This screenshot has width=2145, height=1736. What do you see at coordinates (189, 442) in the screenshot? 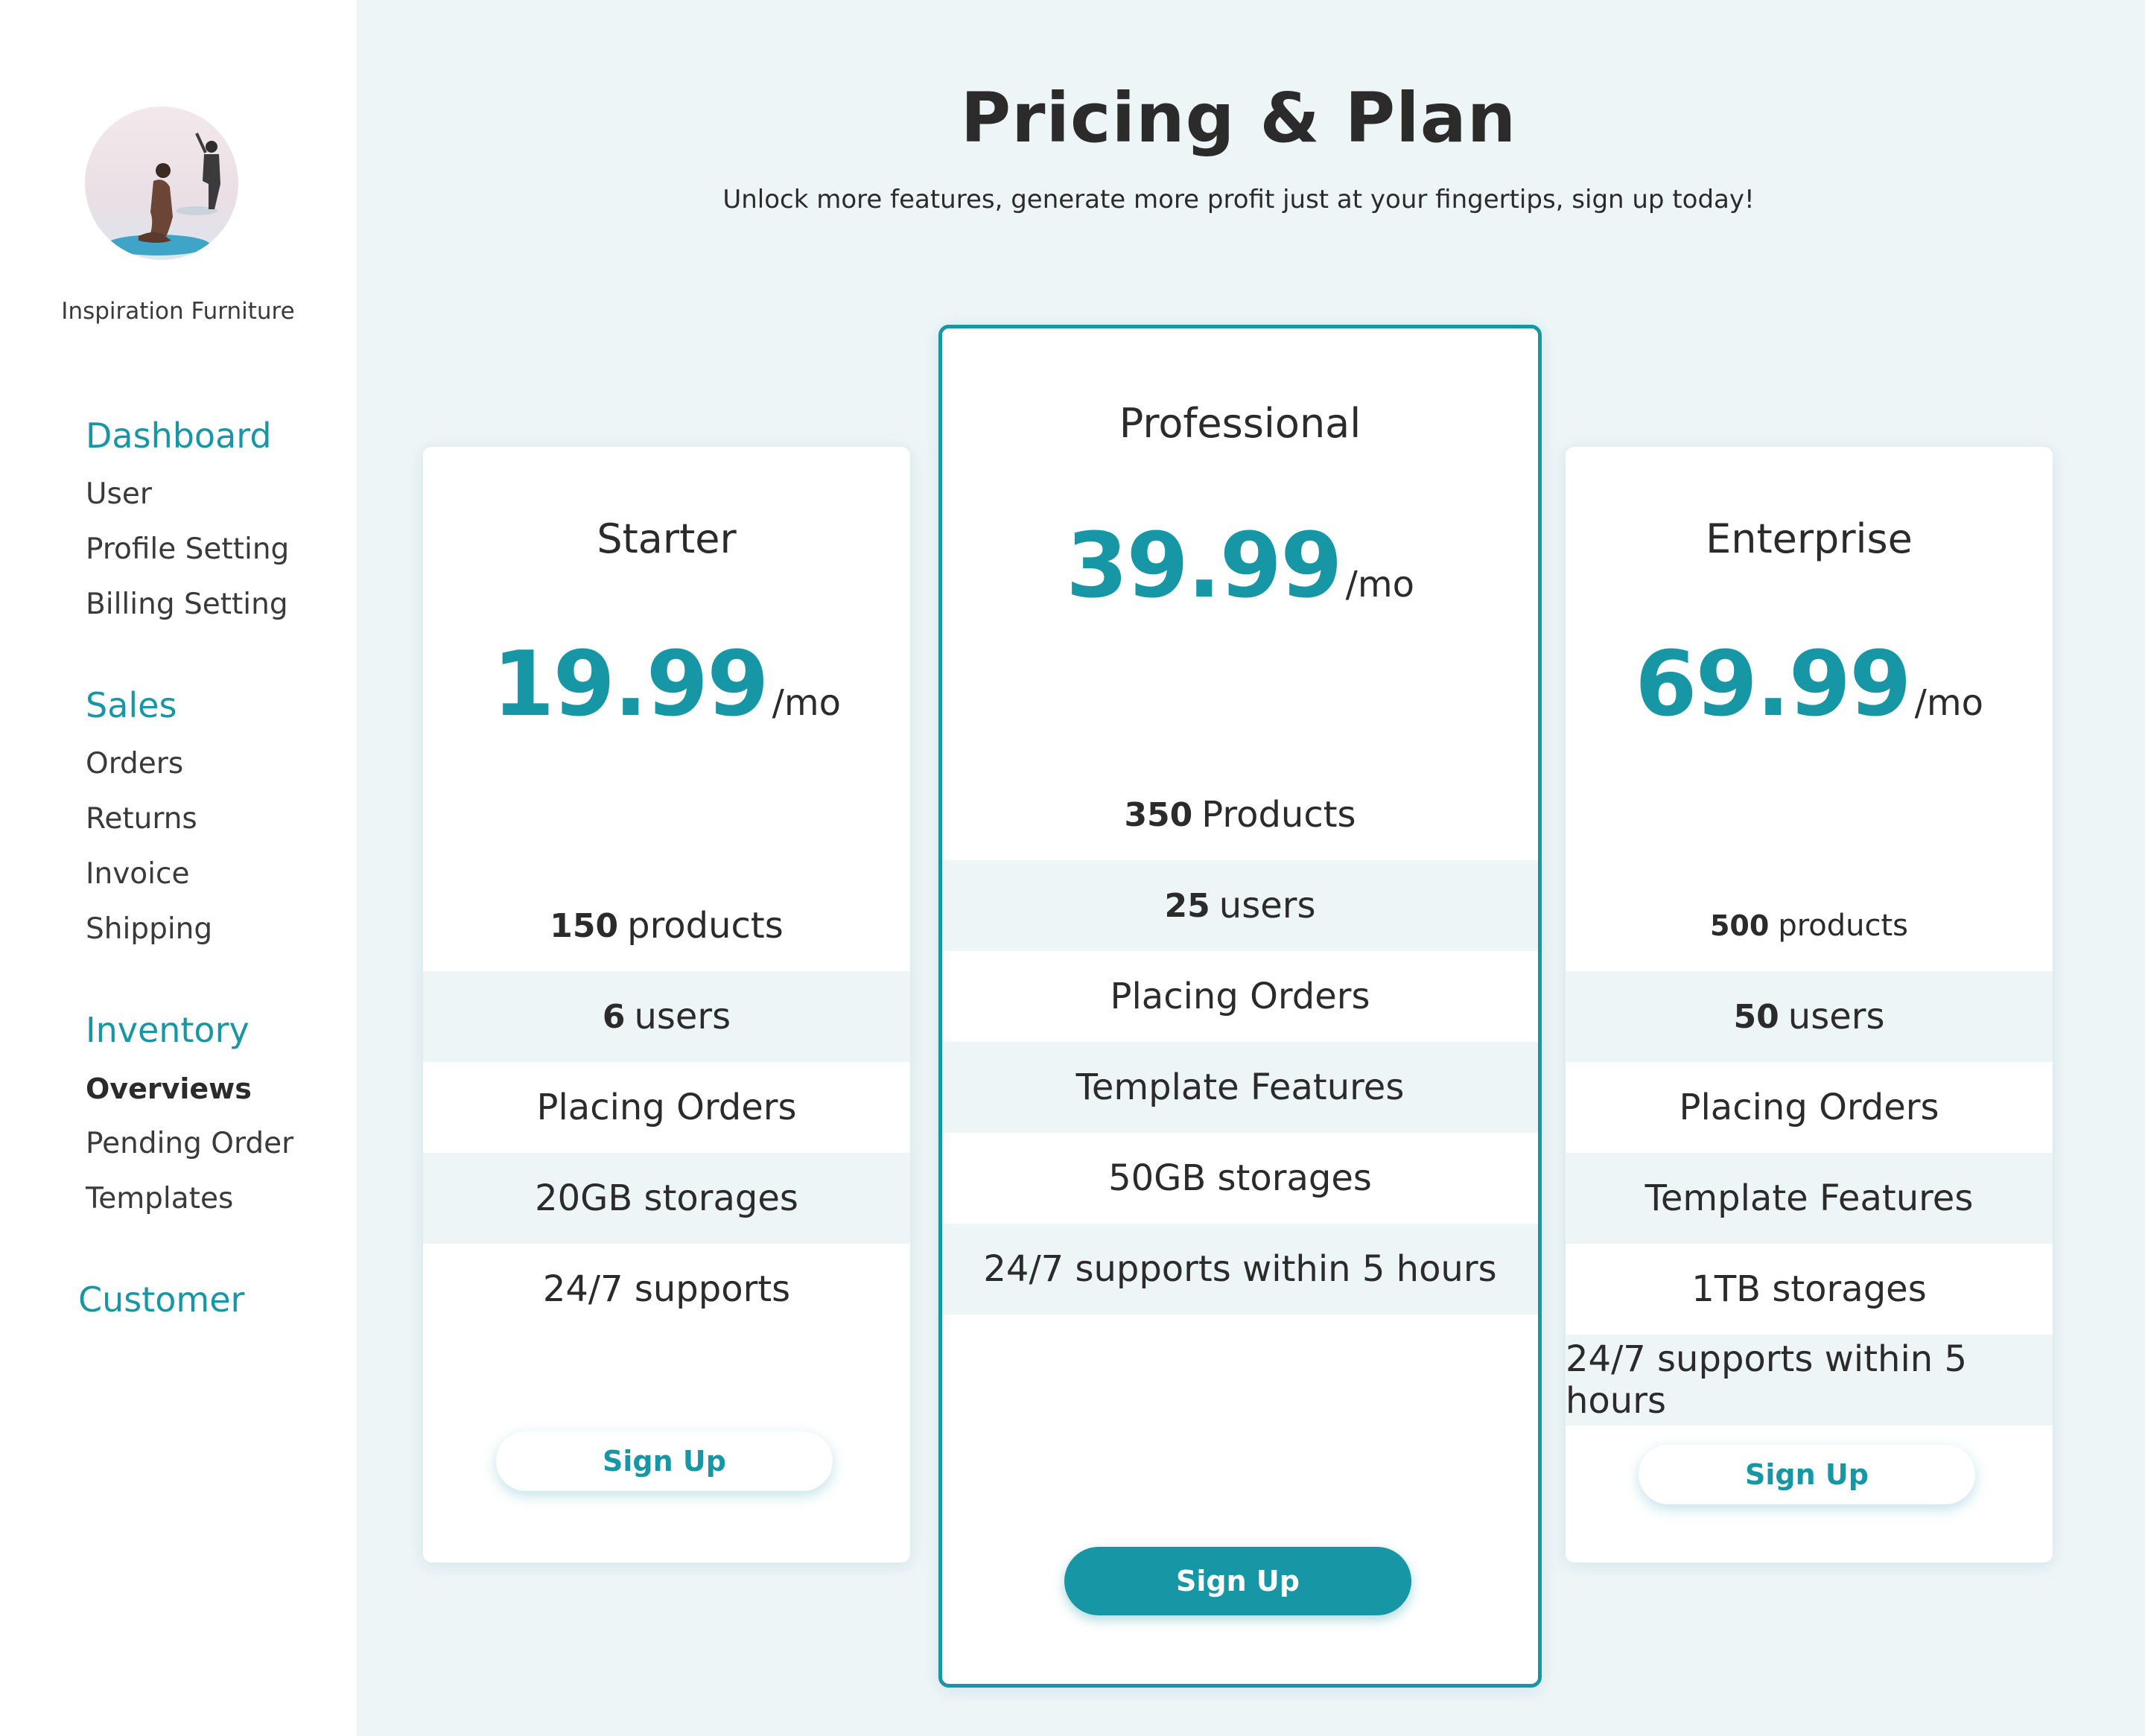
I see `nav-heading-dashboard: Dashboard` at bounding box center [189, 442].